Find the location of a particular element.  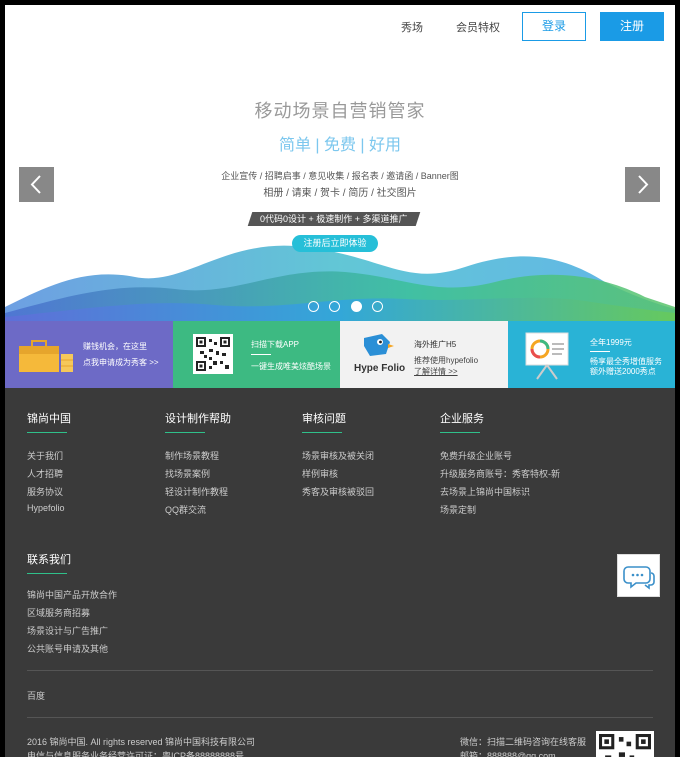

promo-hypefolio: Hype Folio 海外推广H5 推荐使用hypefolio 了解详情 >> is located at coordinates (424, 354).